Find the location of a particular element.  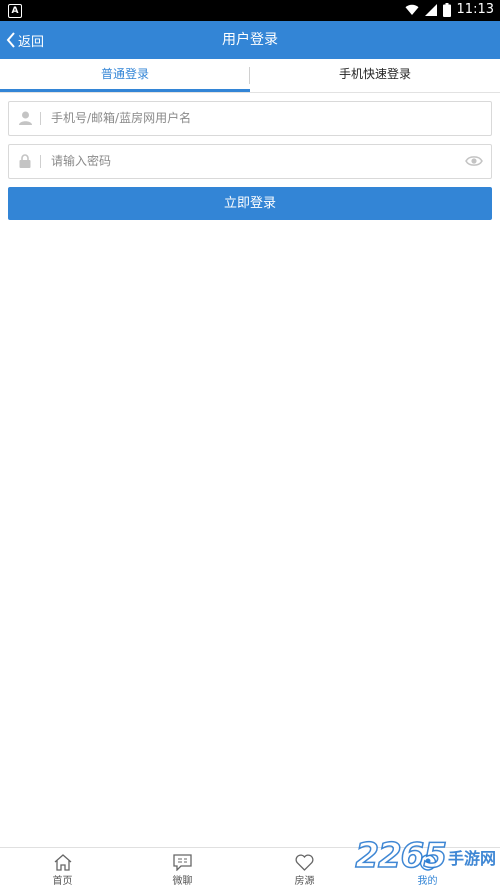

bottom-nav: 首页 微聊 房源 我的 is located at coordinates (250, 868).